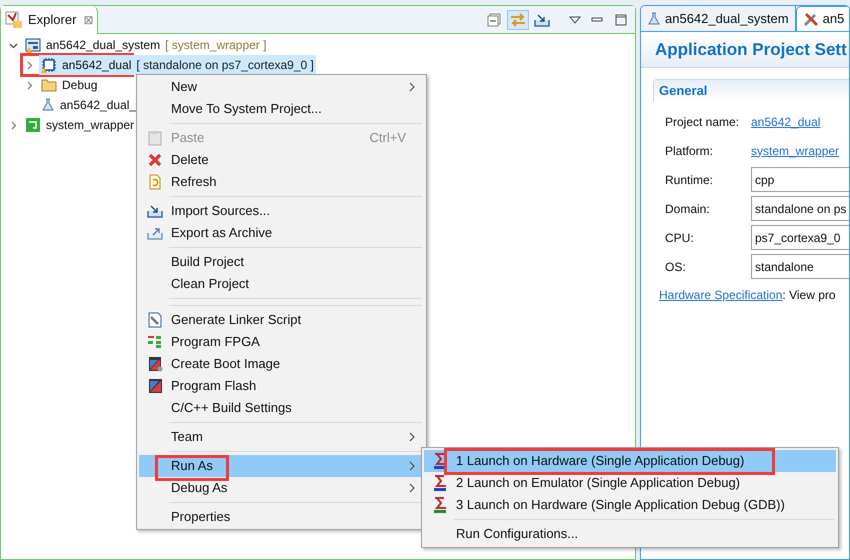  I want to click on menu-item: Program Flash, so click(281, 386).